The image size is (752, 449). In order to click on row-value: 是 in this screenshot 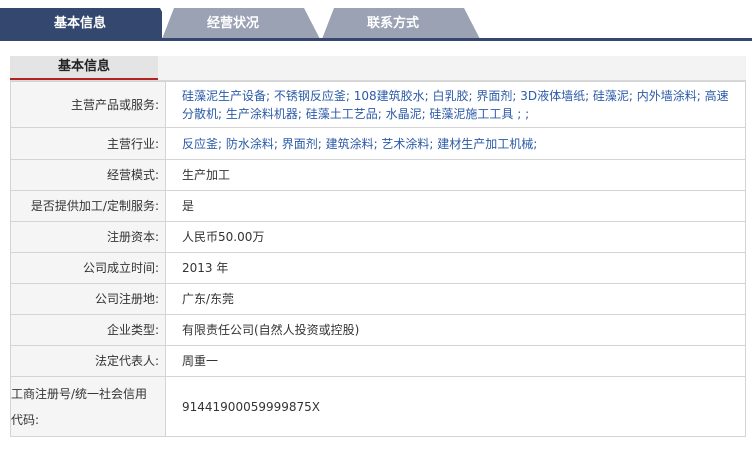, I will do `click(455, 206)`.